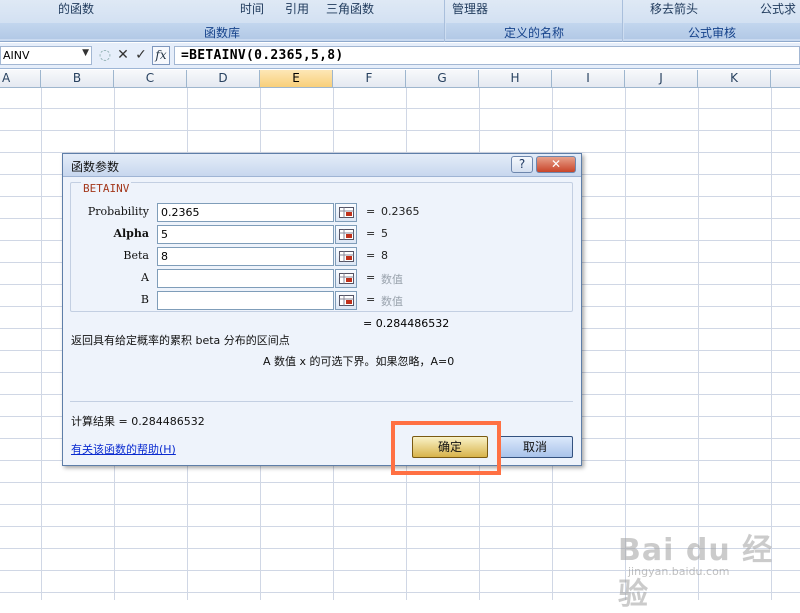 The image size is (800, 613). I want to click on ribbon-item-reference: 引用, so click(297, 8).